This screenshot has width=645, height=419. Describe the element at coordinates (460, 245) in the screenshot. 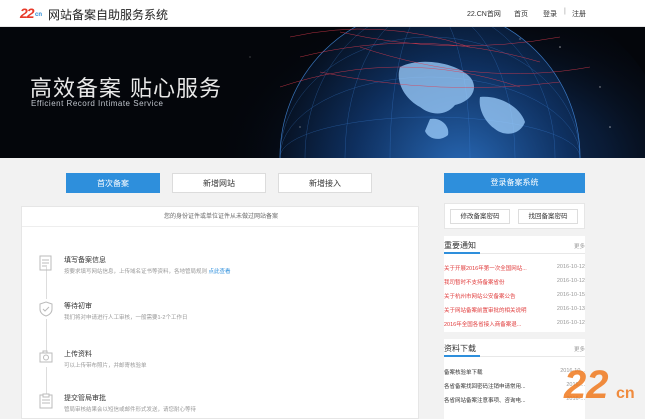

I see `notices-title: 重要通知` at that location.